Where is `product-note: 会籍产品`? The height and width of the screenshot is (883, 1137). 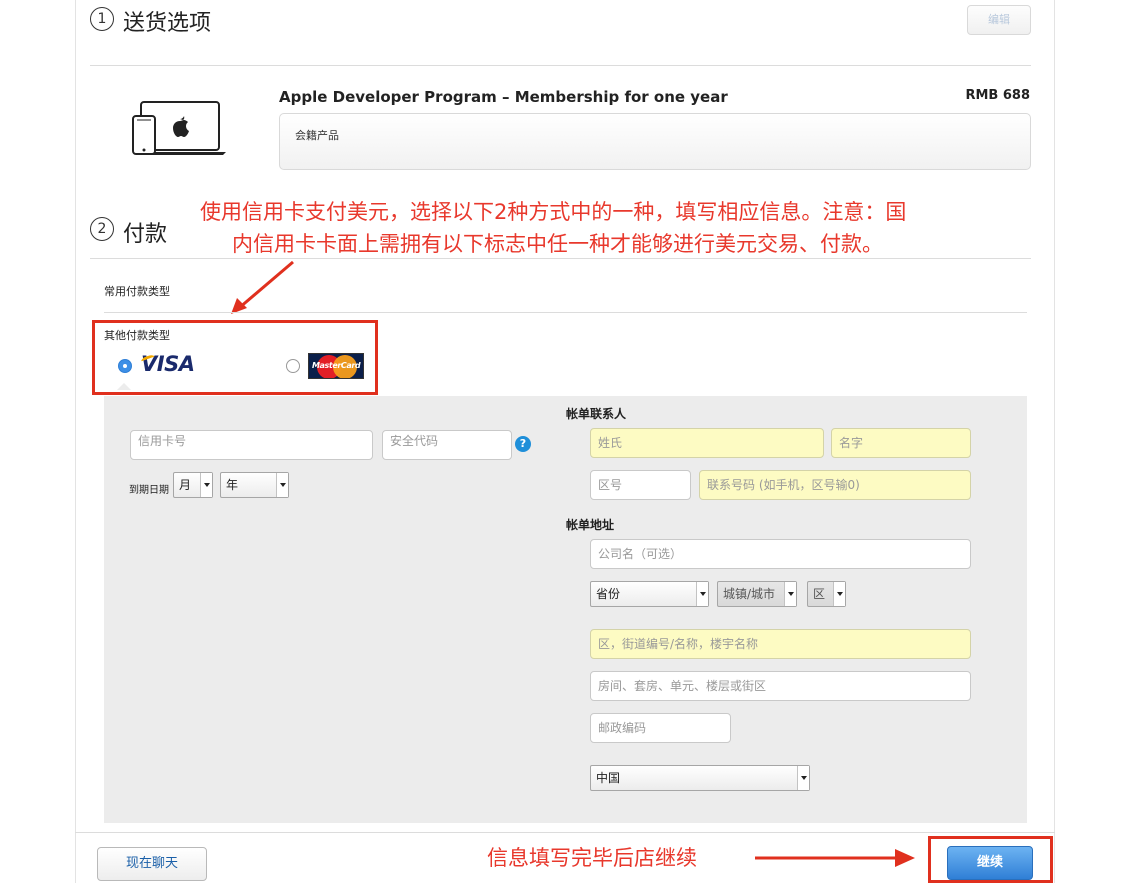
product-note: 会籍产品 is located at coordinates (317, 135).